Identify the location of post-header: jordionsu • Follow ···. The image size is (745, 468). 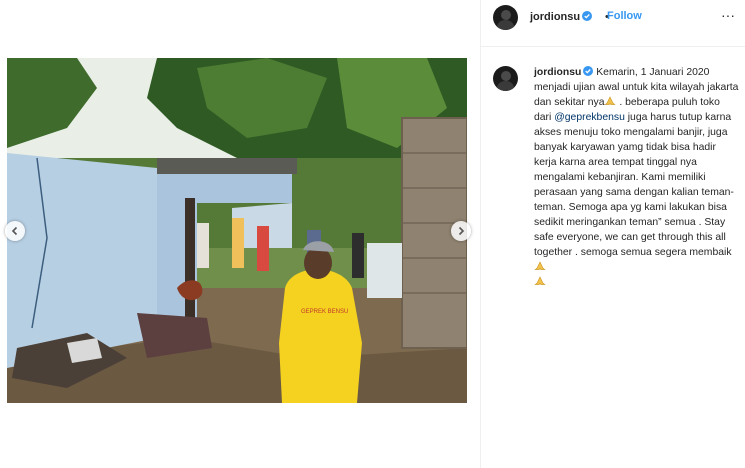
(613, 18).